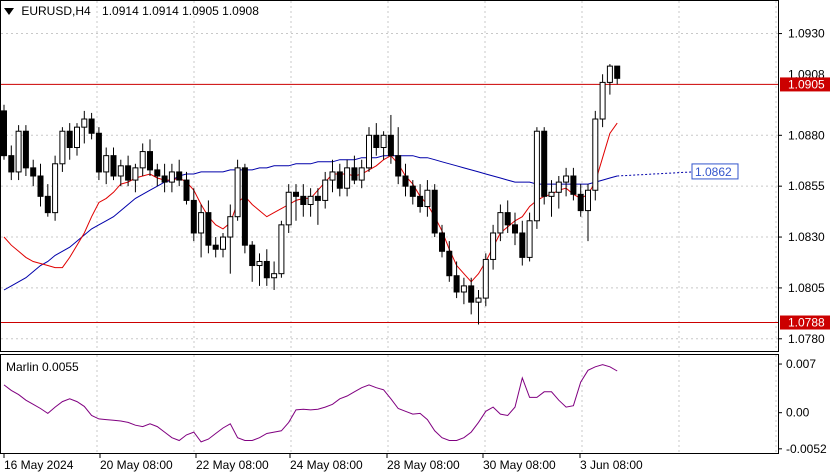  What do you see at coordinates (801, 364) in the screenshot?
I see `indicator-tick-label: 0.007` at bounding box center [801, 364].